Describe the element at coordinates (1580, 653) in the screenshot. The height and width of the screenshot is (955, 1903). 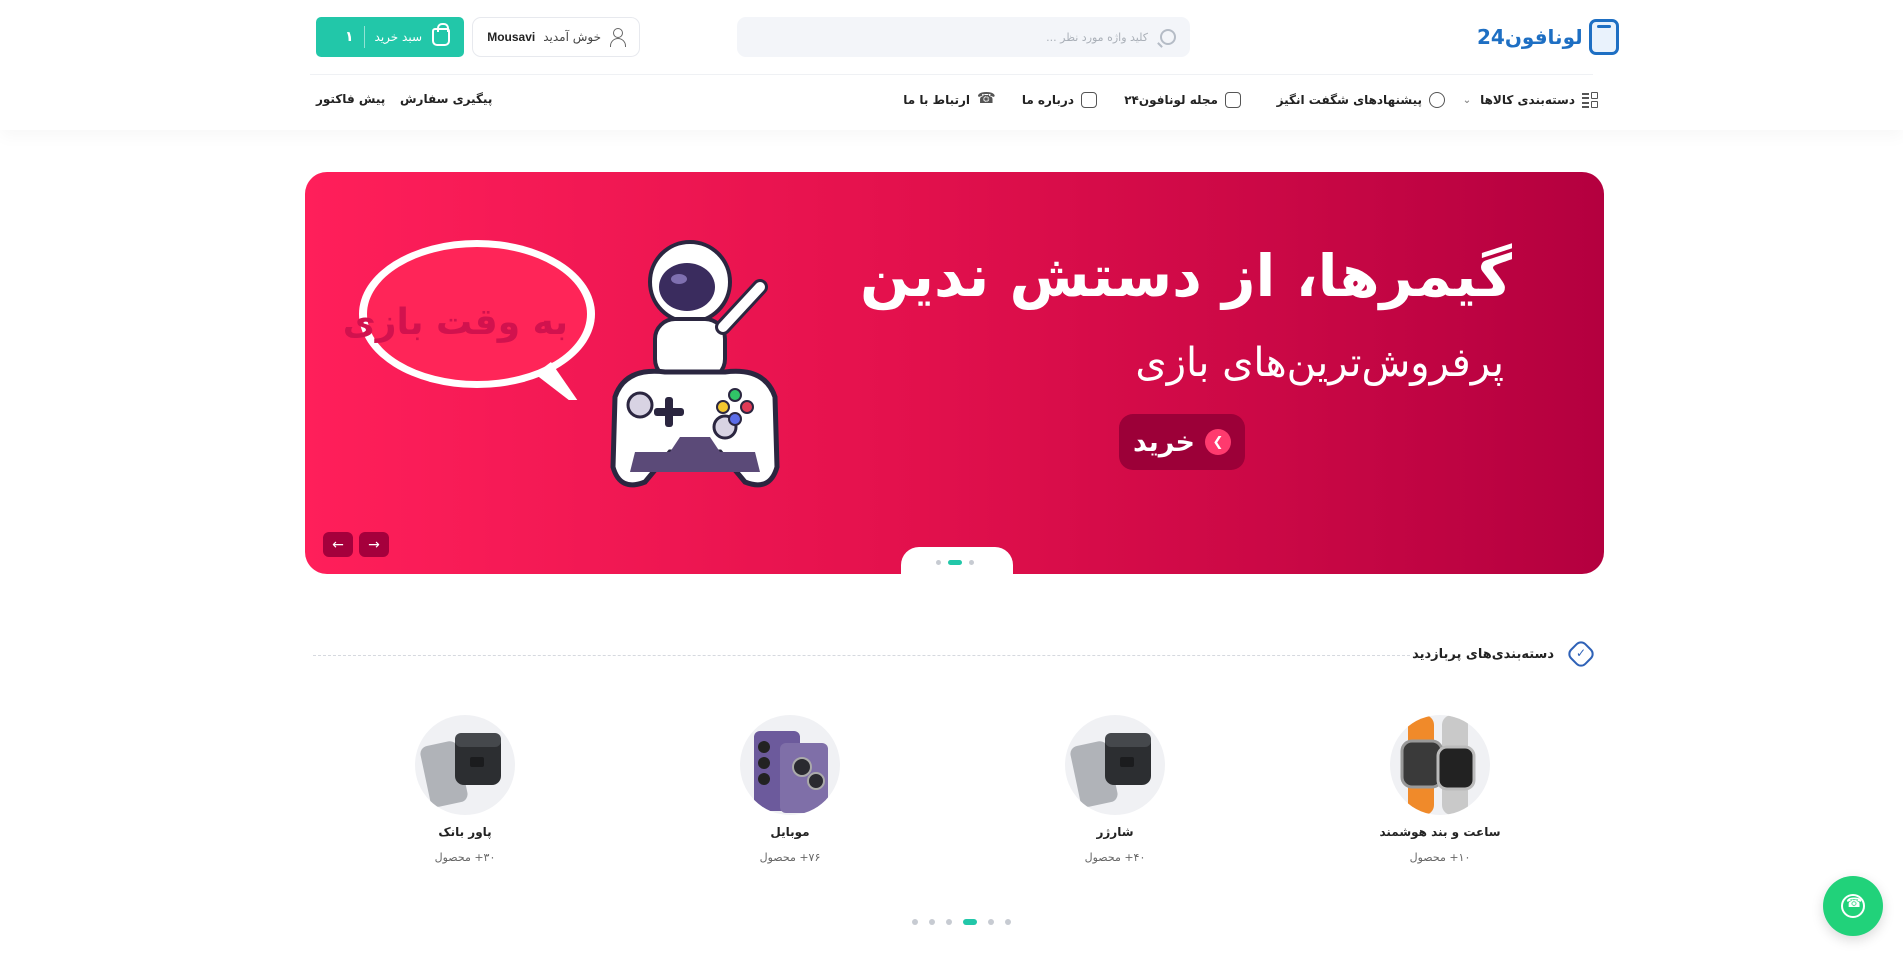
I see `checkmark-icon: ✓` at that location.